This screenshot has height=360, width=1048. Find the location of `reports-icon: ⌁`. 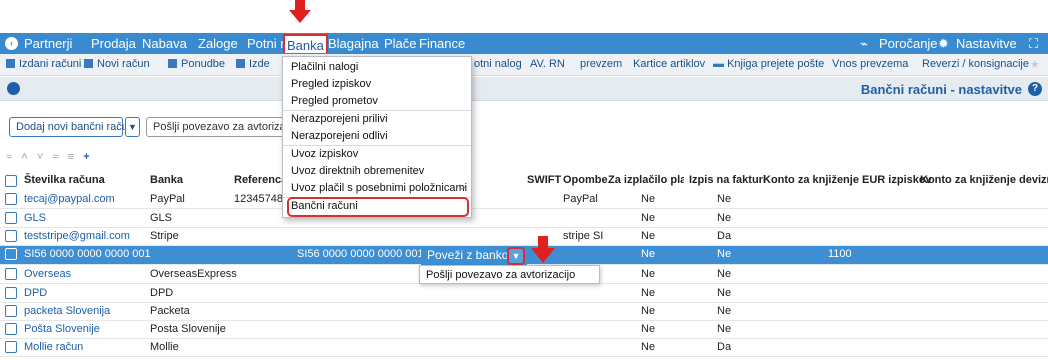

reports-icon: ⌁ is located at coordinates (864, 44).